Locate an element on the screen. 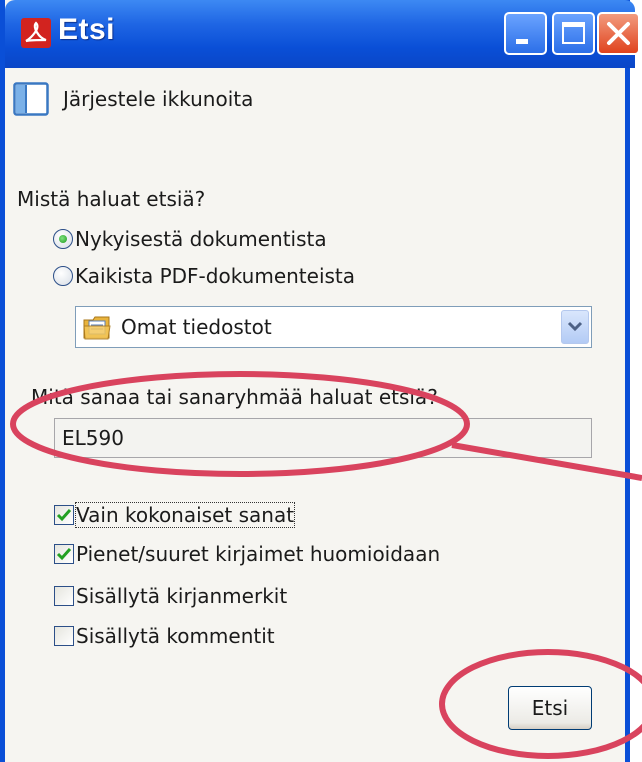 This screenshot has width=642, height=762. radio-selected-dot is located at coordinates (63, 239).